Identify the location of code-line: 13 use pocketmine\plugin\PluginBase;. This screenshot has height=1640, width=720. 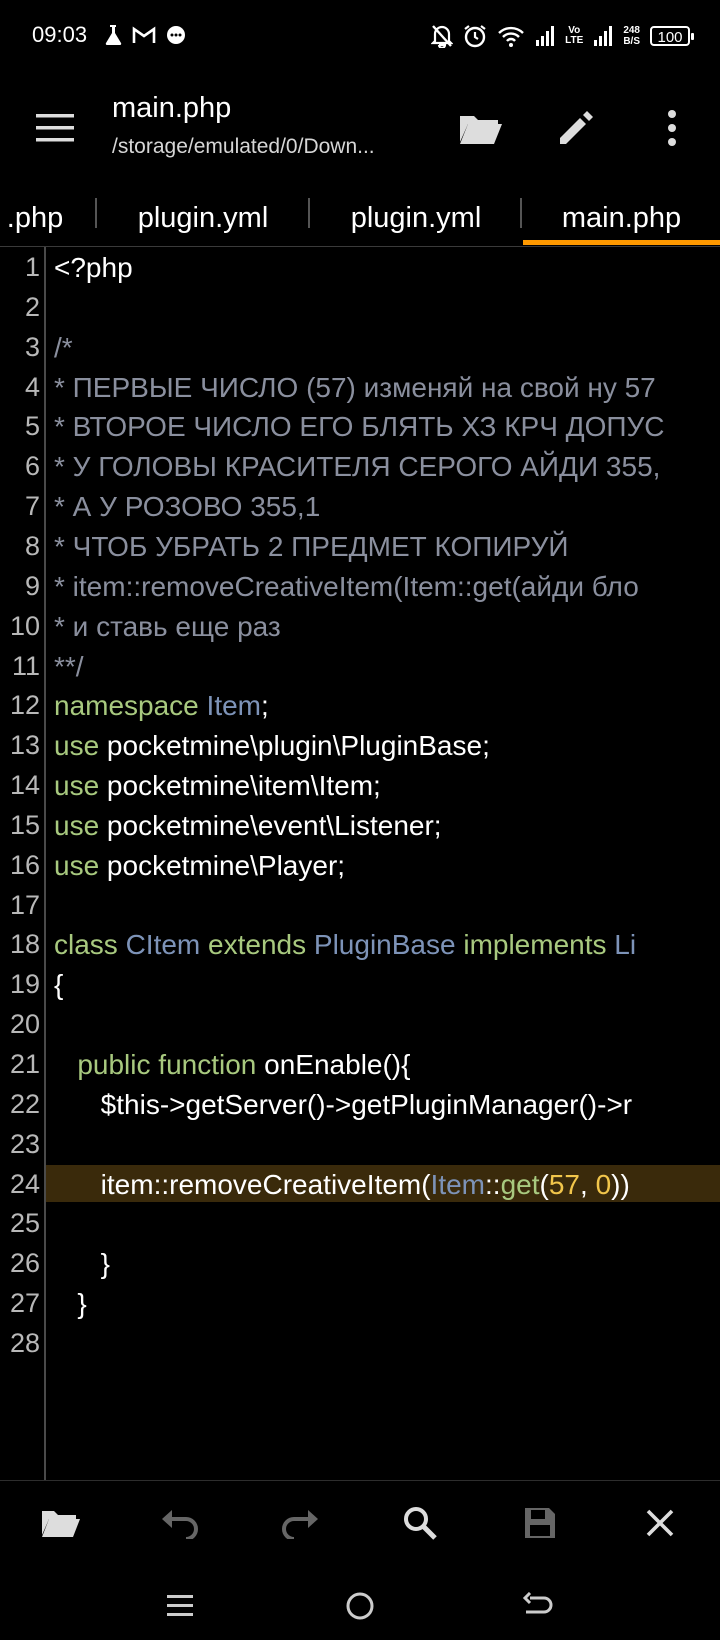
(360, 746).